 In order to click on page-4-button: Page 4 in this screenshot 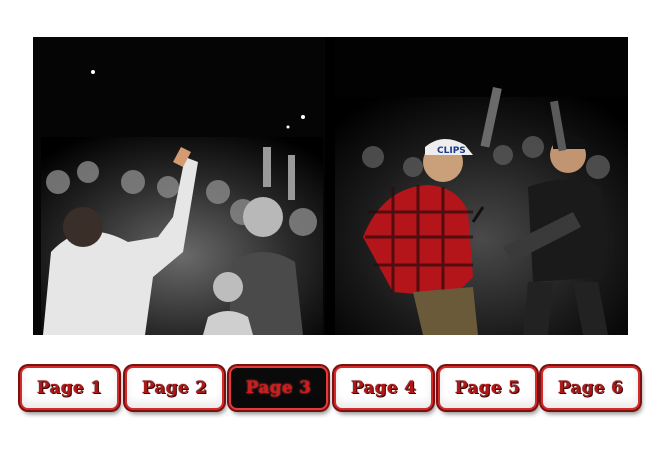, I will do `click(383, 388)`.